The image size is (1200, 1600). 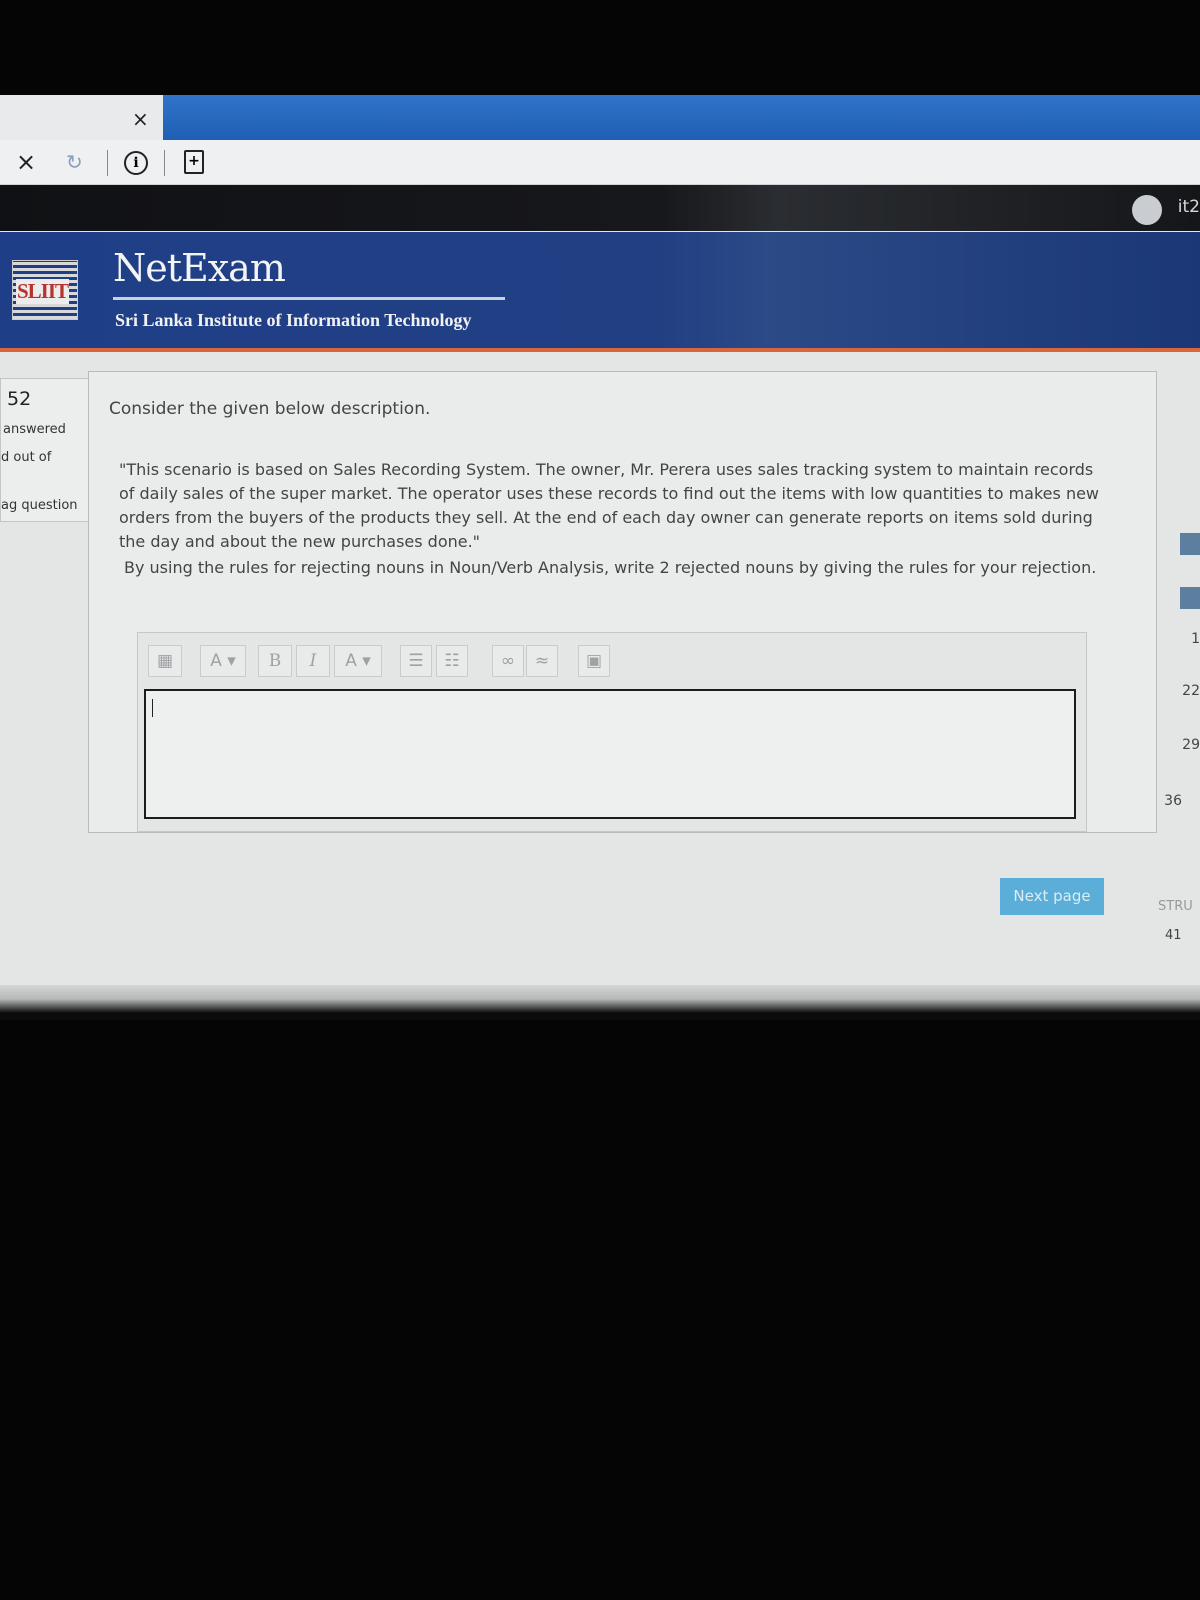 What do you see at coordinates (270, 409) in the screenshot?
I see `question-intro: Consider the given below description.` at bounding box center [270, 409].